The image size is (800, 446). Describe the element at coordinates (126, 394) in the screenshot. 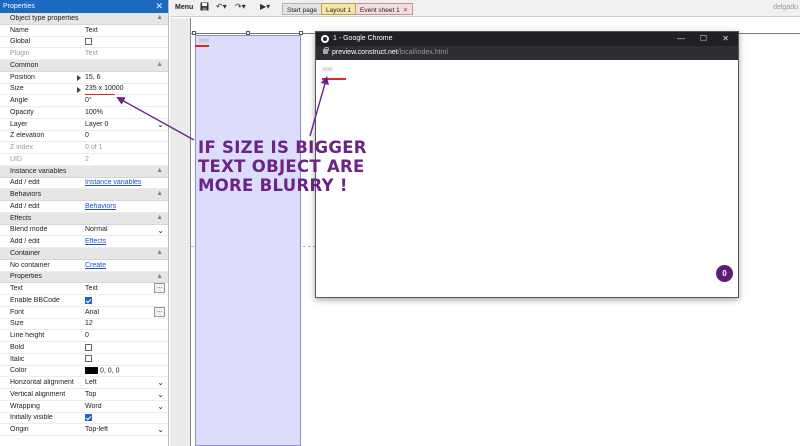

I see `property-value: Top` at that location.